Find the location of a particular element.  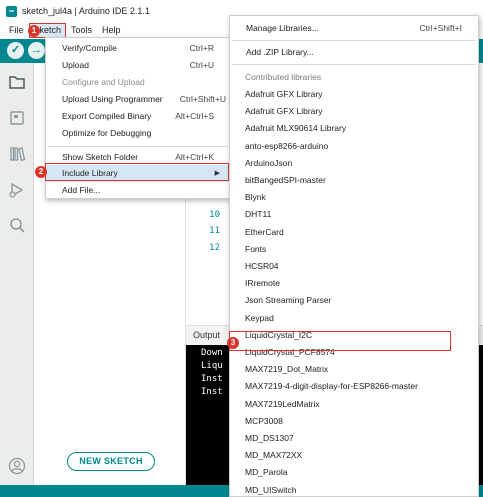

highlight-box-include-library is located at coordinates (137, 172).